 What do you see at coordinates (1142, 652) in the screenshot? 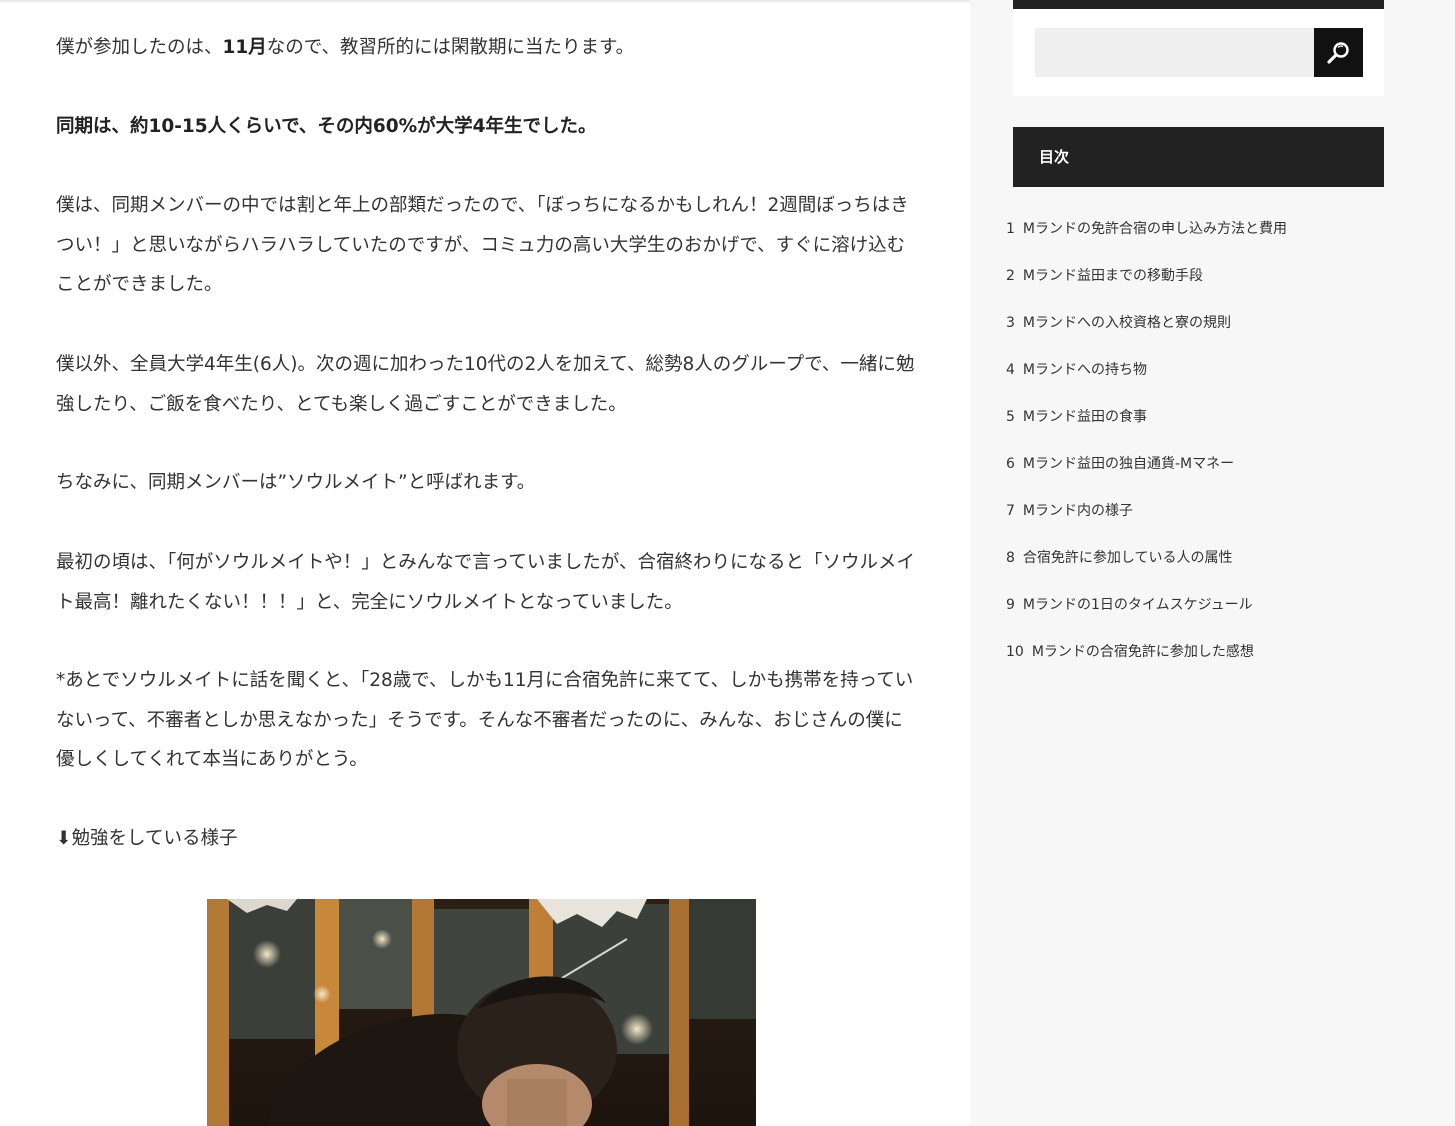
I see `toc-label: Mランドの合宿免許に参加した感想` at bounding box center [1142, 652].